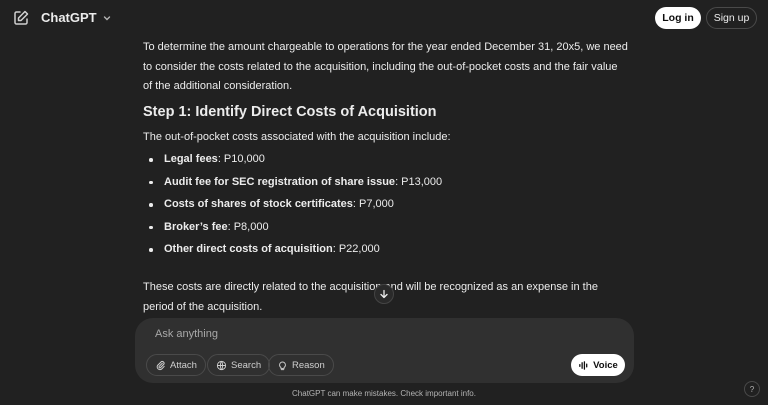  Describe the element at coordinates (292, 231) in the screenshot. I see `list-item: Broker’s fee: P8,000` at that location.